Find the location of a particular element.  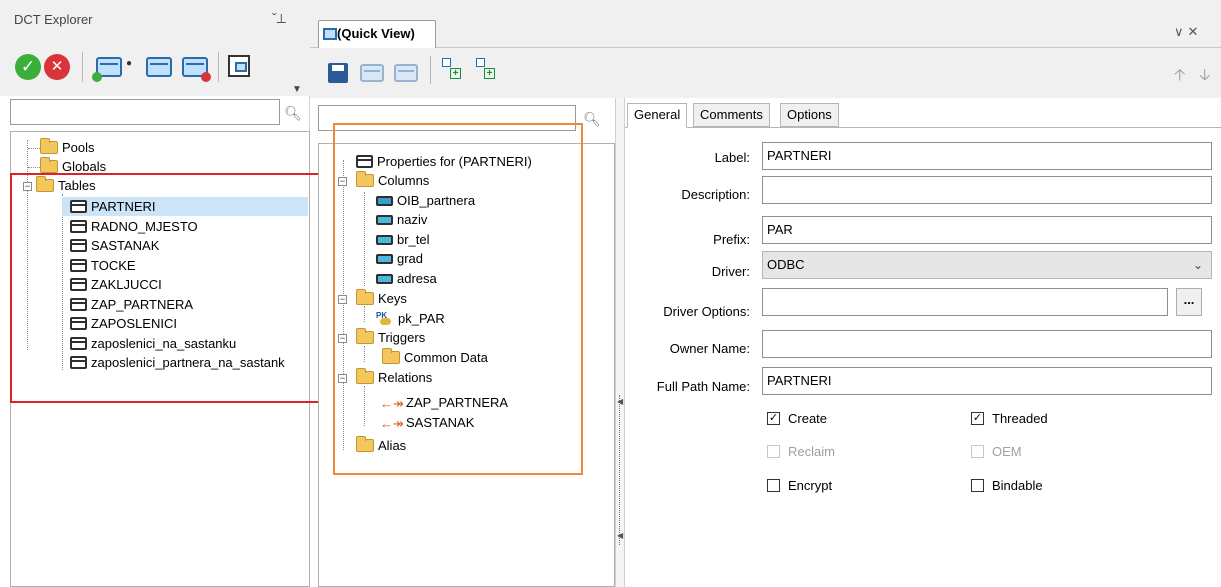

driver-options-caption: Driver Options: is located at coordinates (706, 311).